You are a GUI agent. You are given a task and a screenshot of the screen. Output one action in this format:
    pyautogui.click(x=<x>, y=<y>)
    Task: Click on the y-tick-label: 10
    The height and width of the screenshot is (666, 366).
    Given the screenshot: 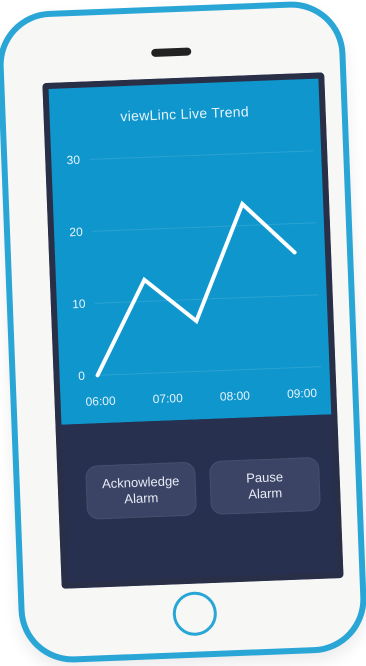 What is the action you would take?
    pyautogui.click(x=79, y=304)
    